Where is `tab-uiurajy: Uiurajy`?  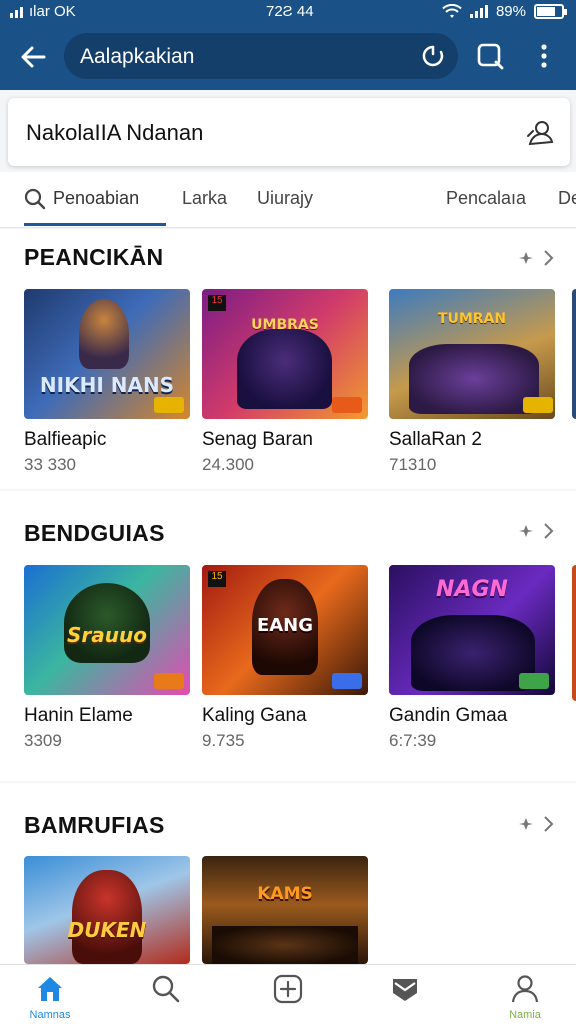
tab-uiurajy: Uiurajy is located at coordinates (285, 198).